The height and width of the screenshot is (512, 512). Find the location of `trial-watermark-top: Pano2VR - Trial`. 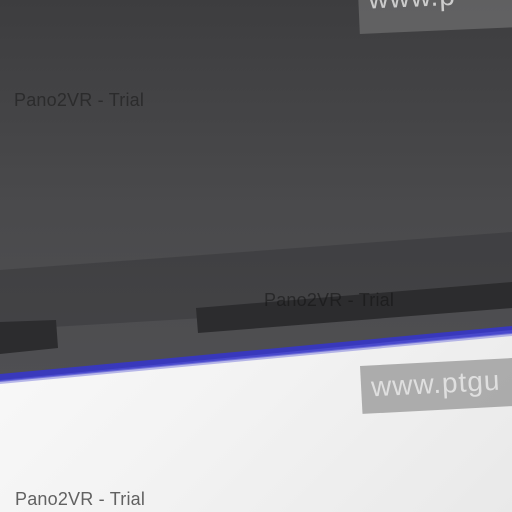

trial-watermark-top: Pano2VR - Trial is located at coordinates (79, 100).